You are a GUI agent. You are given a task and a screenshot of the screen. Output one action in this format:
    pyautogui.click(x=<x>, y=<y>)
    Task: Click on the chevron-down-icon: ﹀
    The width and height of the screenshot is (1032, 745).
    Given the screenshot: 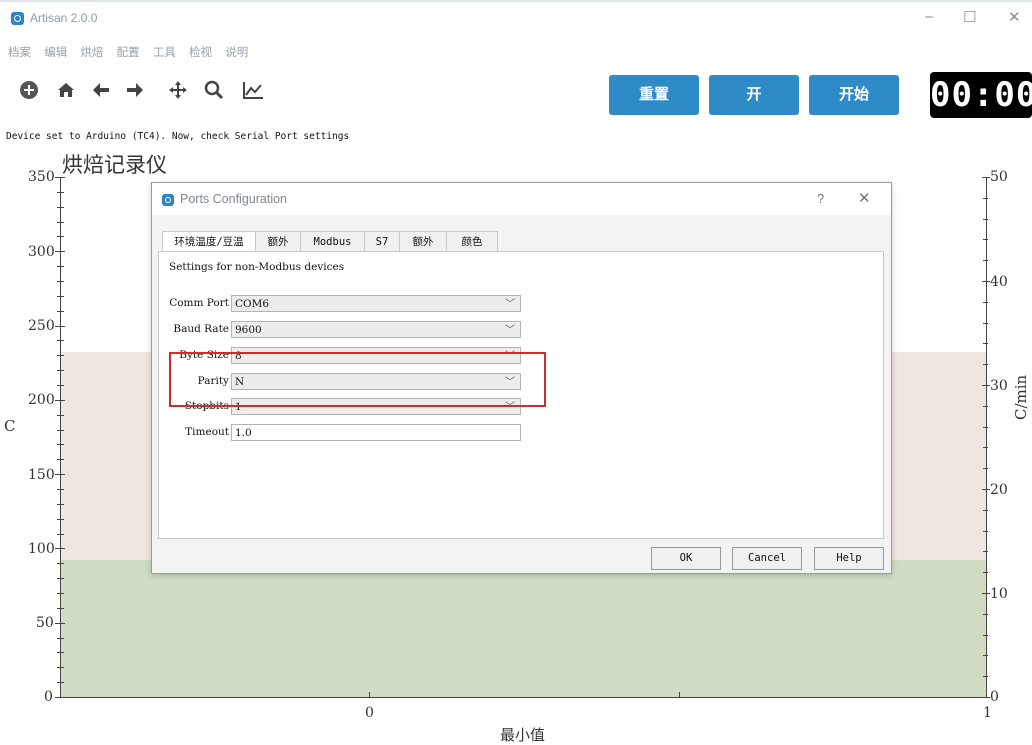 What is the action you would take?
    pyautogui.click(x=510, y=330)
    